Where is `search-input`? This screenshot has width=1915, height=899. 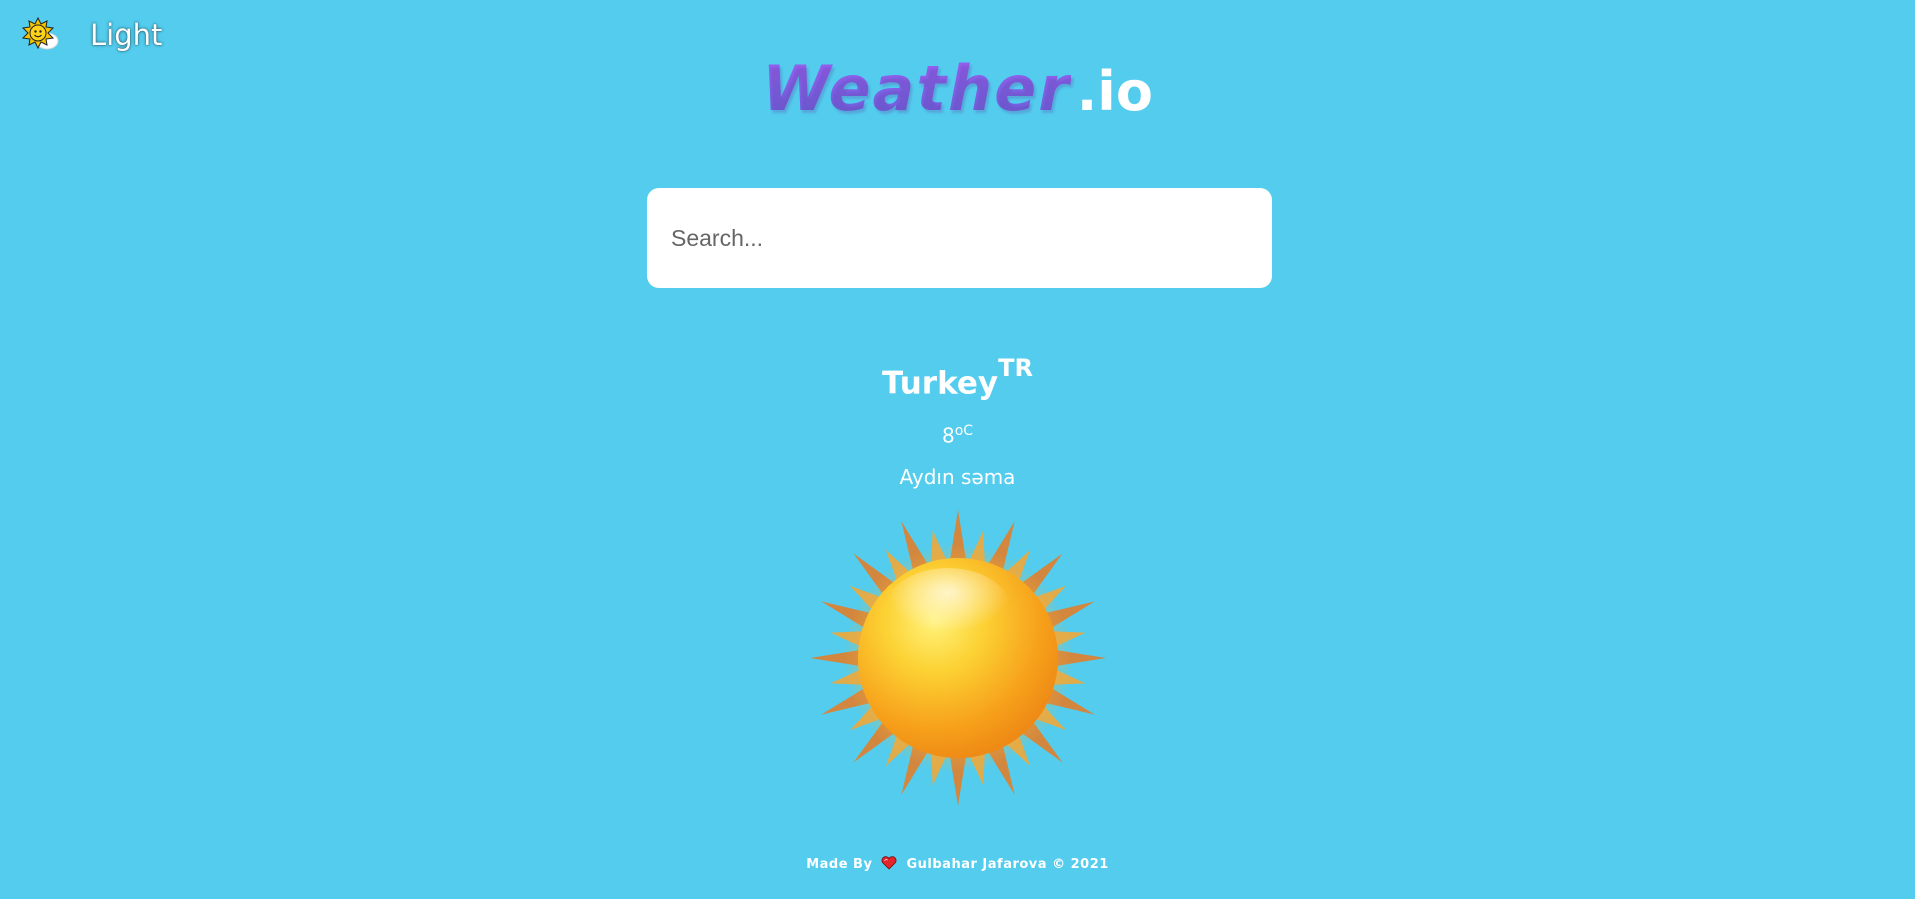 search-input is located at coordinates (959, 238).